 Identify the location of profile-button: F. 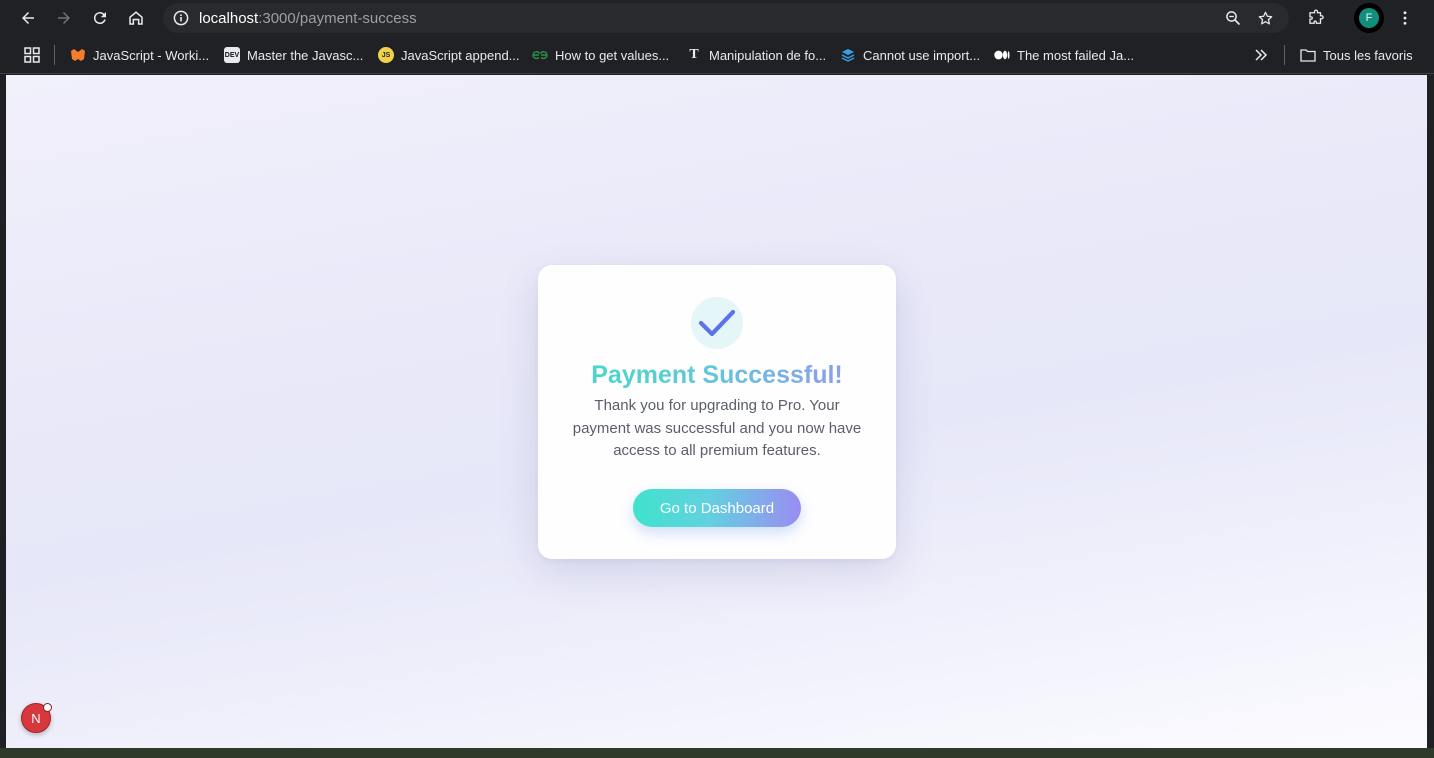
(1369, 18).